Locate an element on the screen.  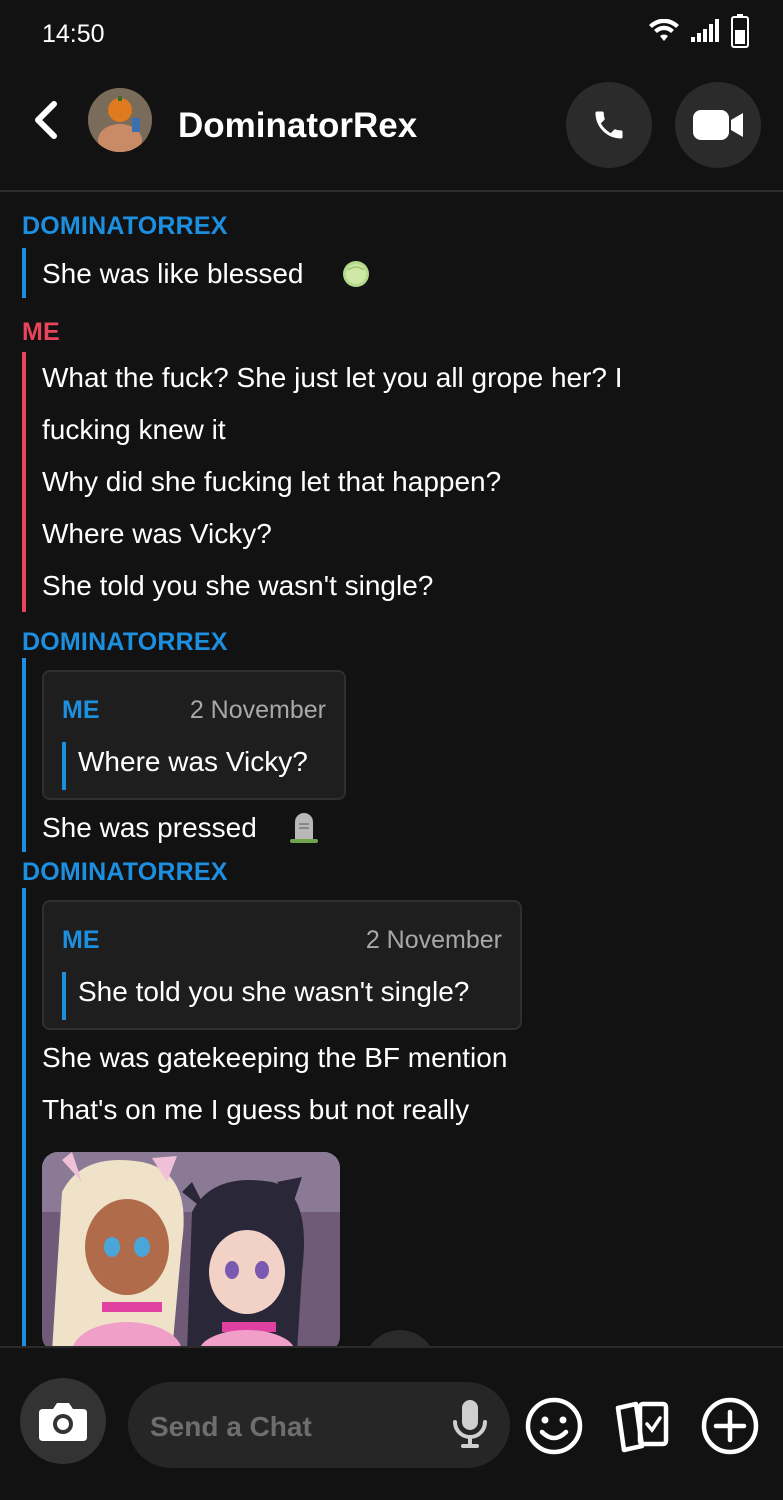
video-call-button is located at coordinates (718, 125).